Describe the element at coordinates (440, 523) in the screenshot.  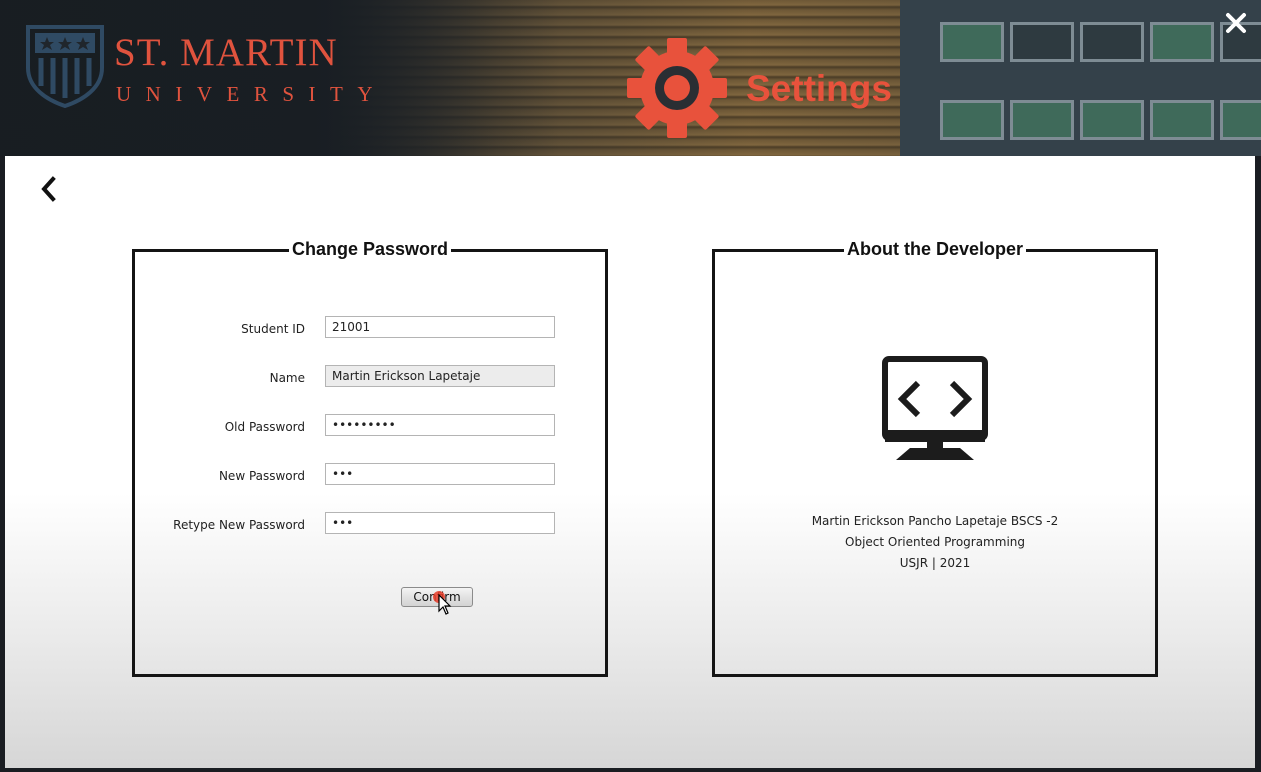
I see `retype-password-field: •••` at that location.